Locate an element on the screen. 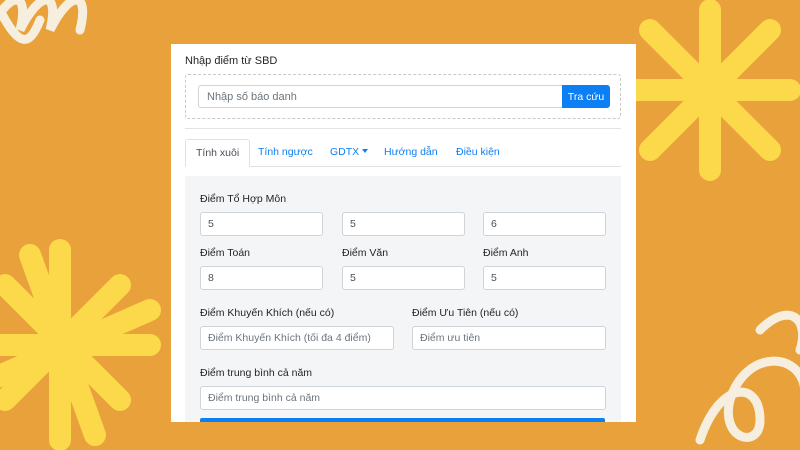 The image size is (800, 450). math-score-label: Điểm Toán is located at coordinates (225, 253).